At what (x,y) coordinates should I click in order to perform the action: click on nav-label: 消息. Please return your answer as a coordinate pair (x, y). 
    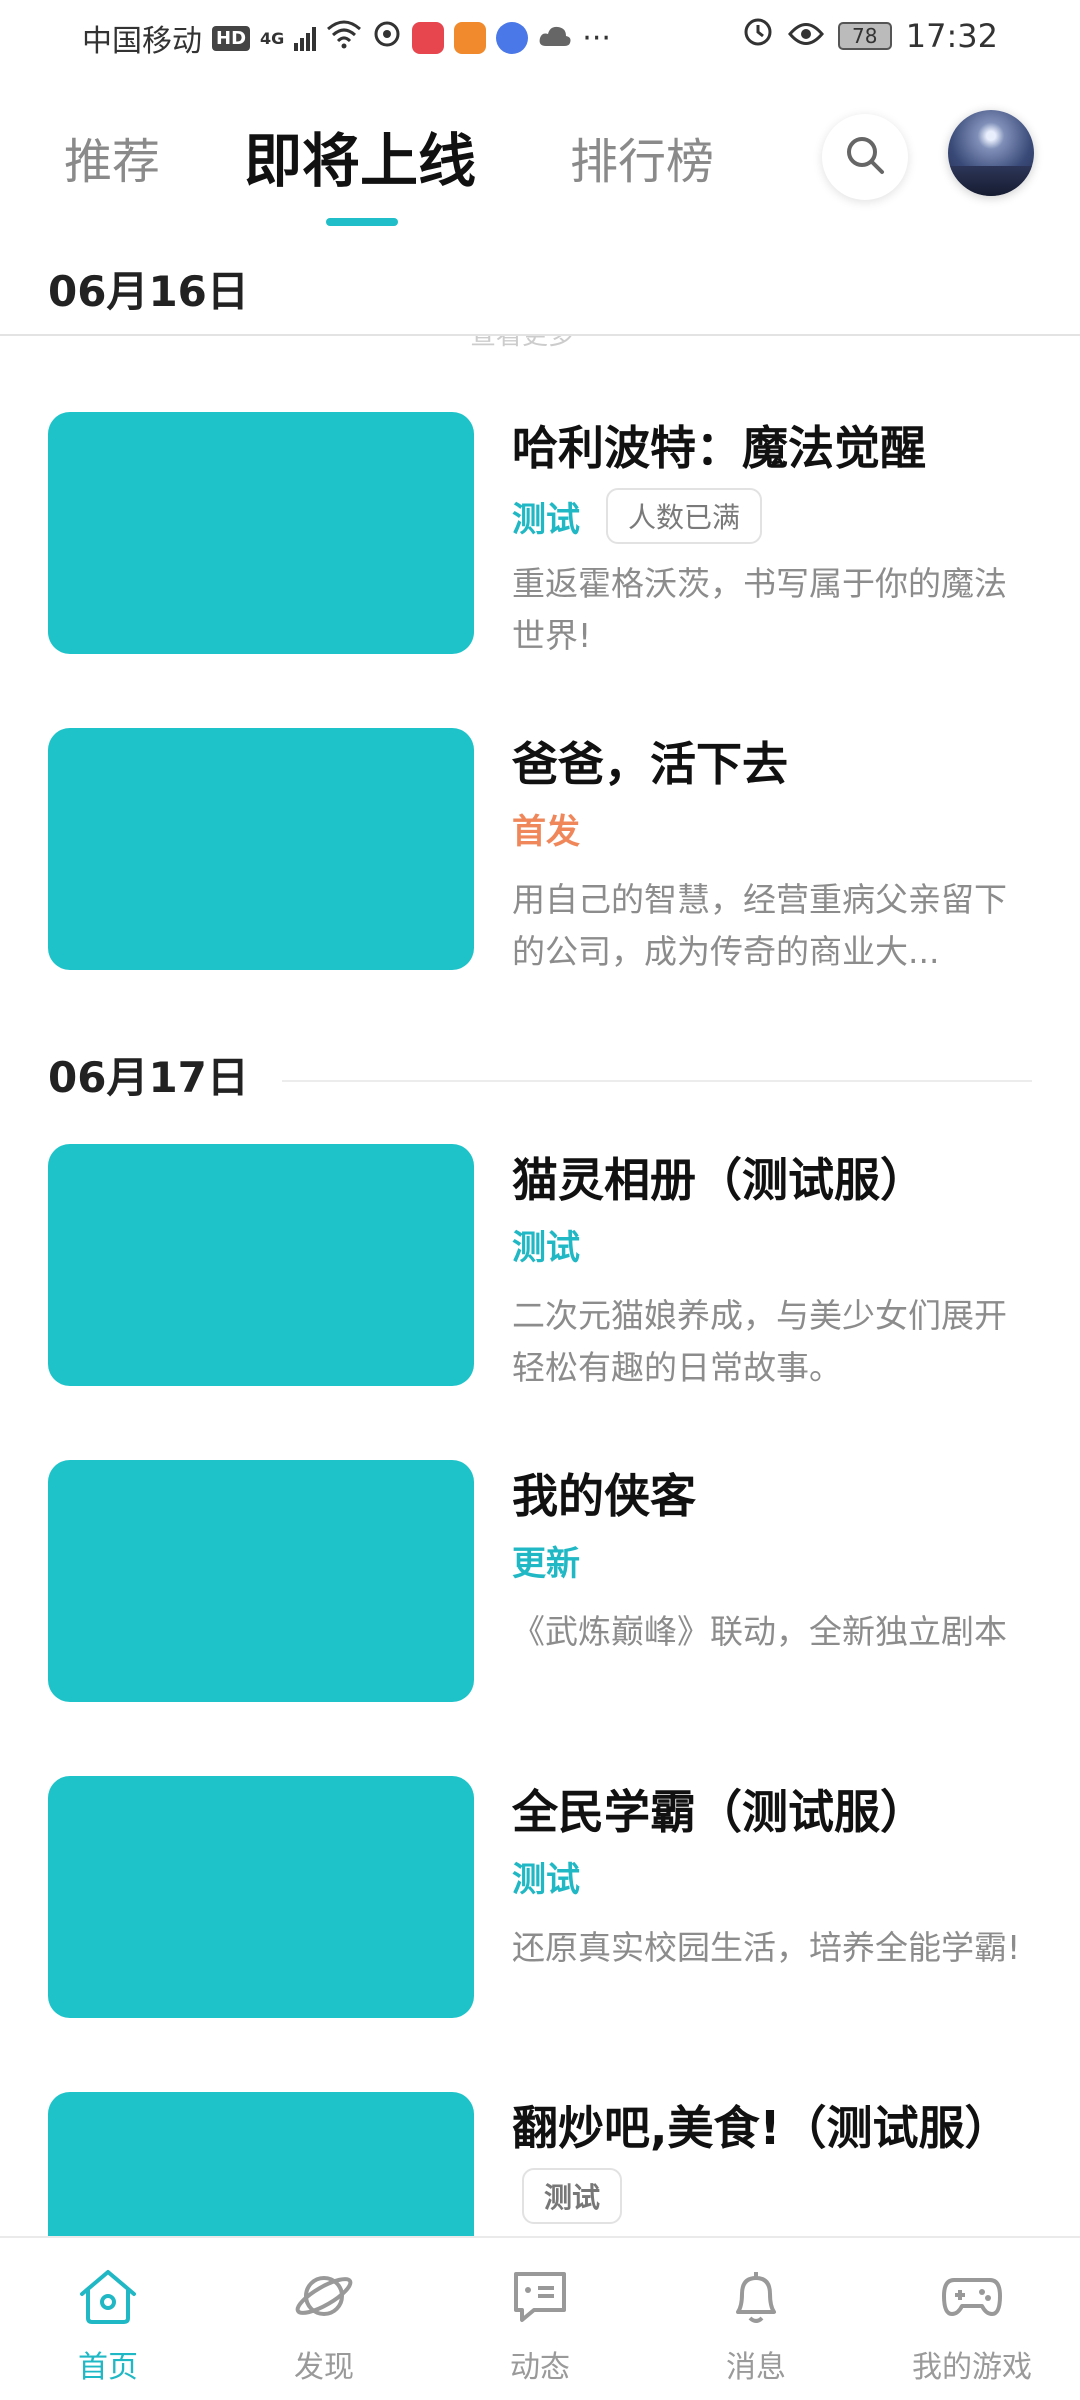
    Looking at the image, I should click on (756, 2367).